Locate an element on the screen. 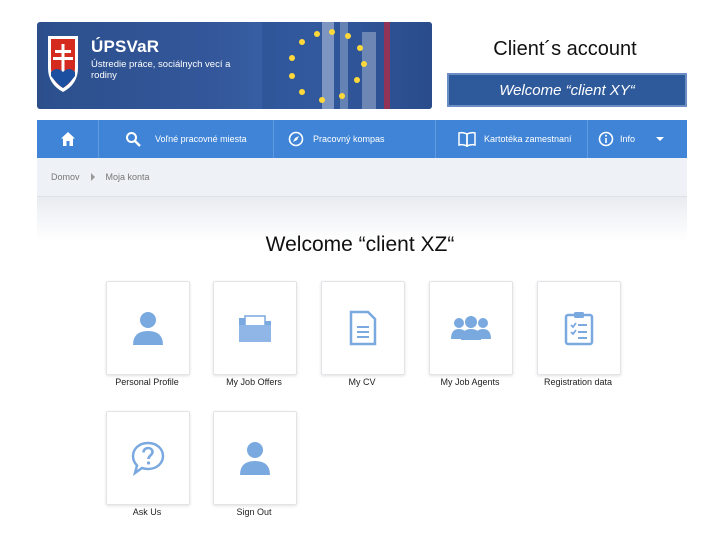  document-icon is located at coordinates (363, 328).